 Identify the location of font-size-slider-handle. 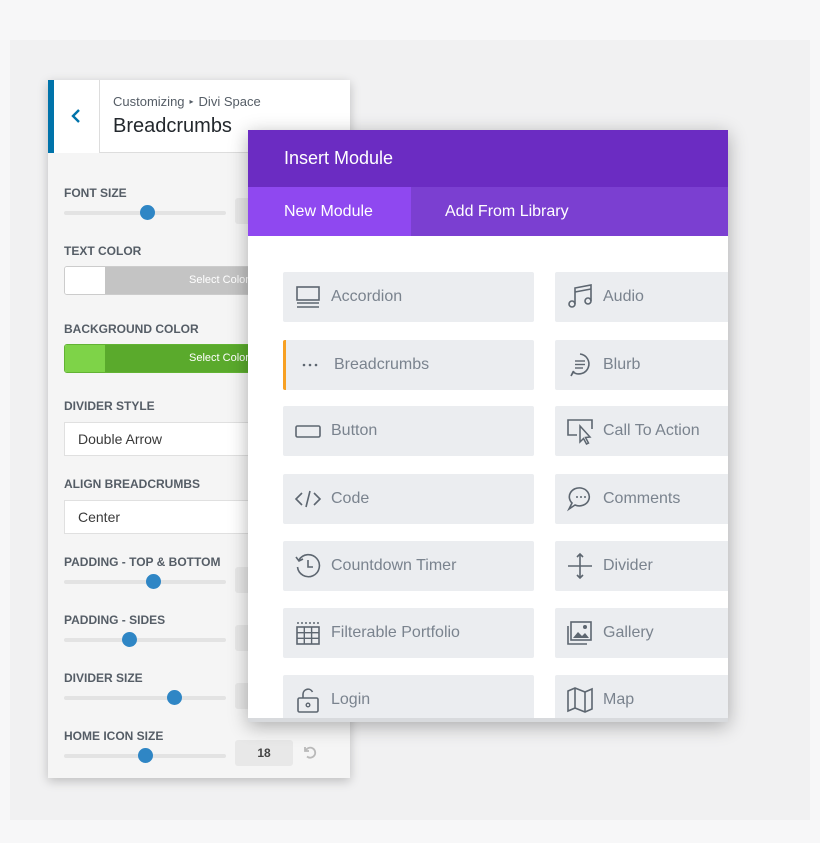
(147, 212).